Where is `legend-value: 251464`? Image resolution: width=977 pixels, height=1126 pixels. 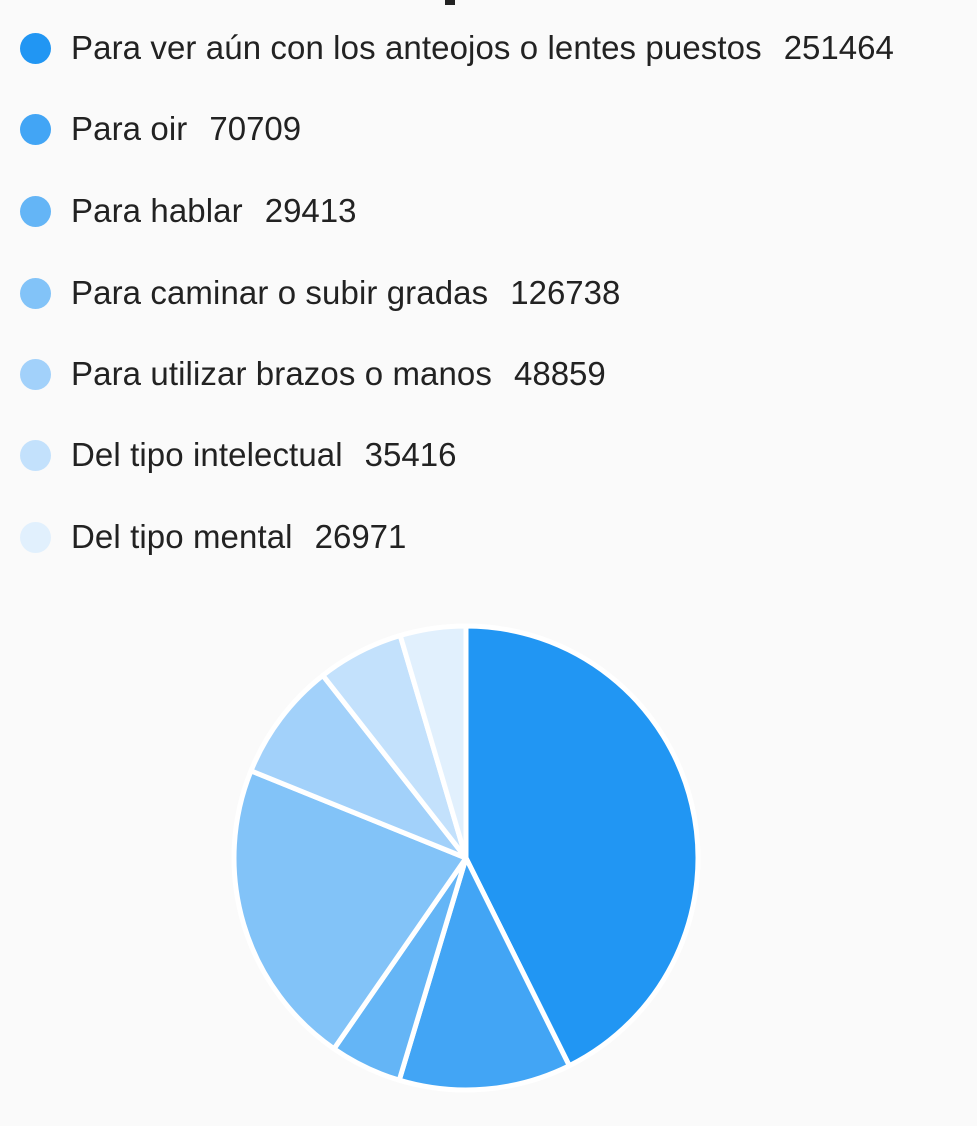 legend-value: 251464 is located at coordinates (838, 47).